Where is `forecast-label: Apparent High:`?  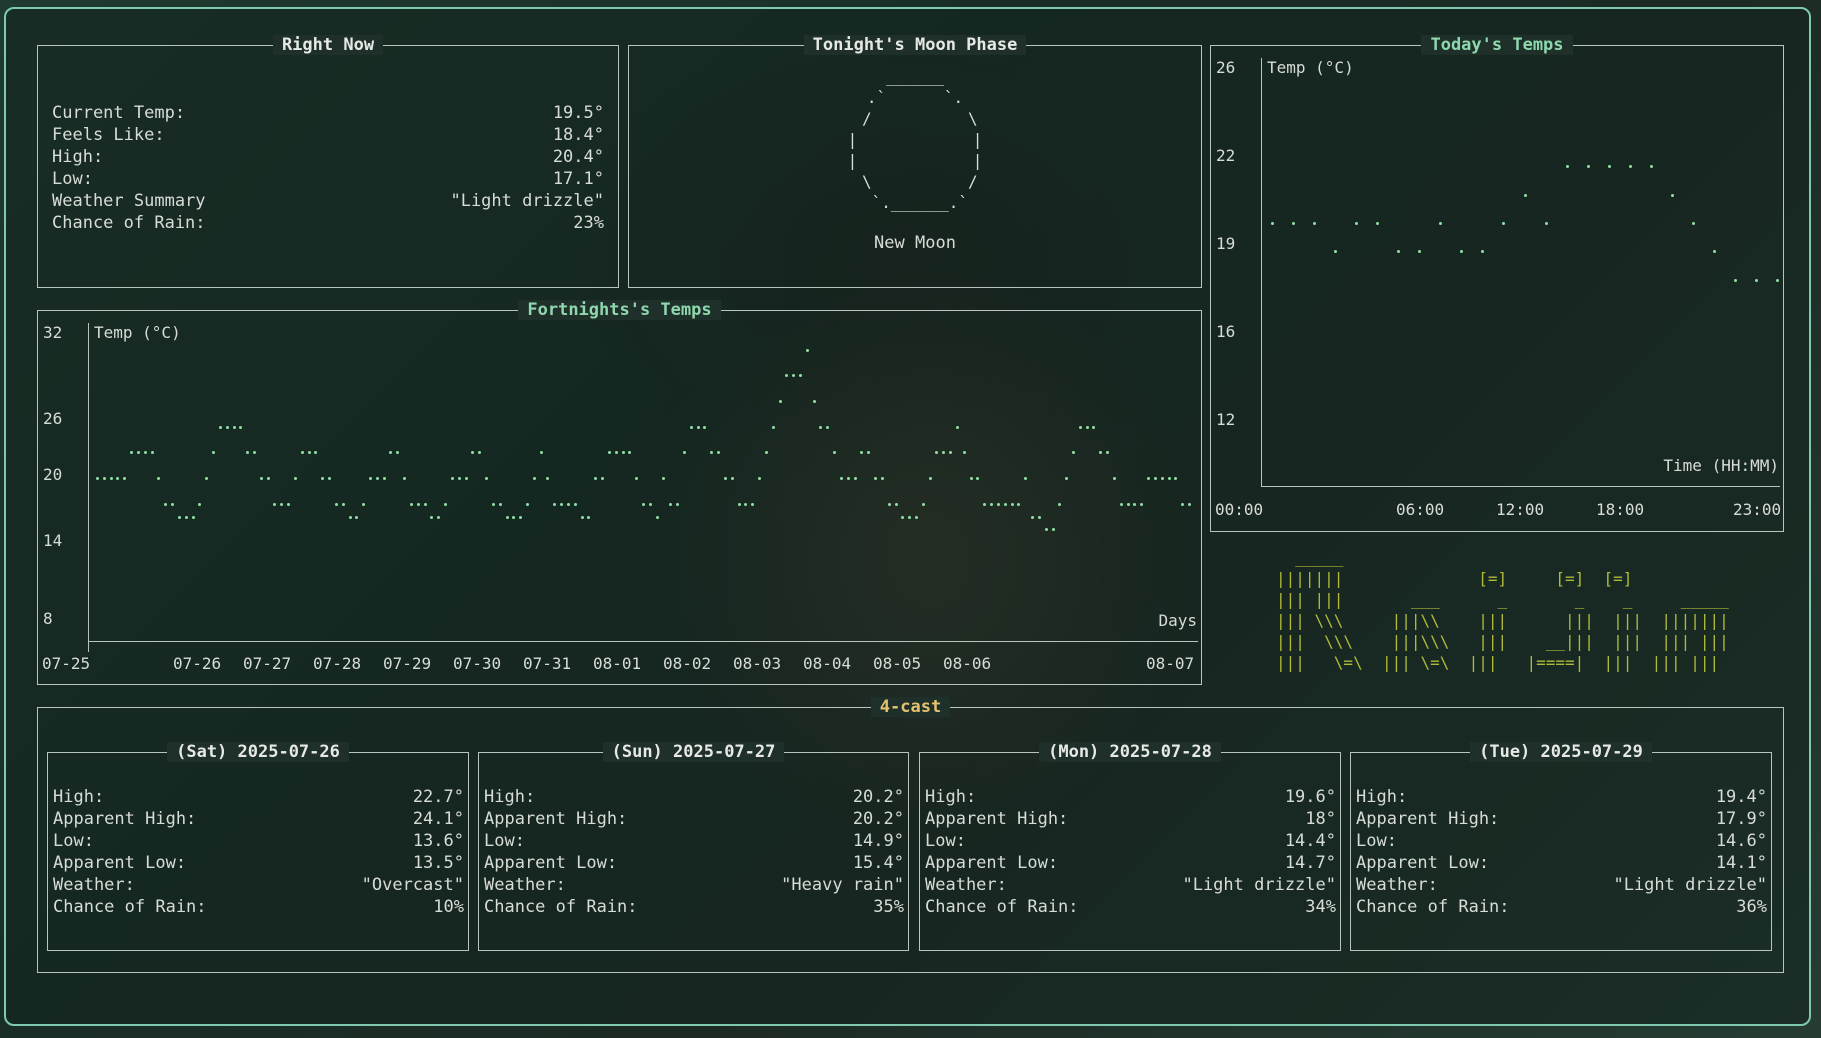 forecast-label: Apparent High: is located at coordinates (556, 819).